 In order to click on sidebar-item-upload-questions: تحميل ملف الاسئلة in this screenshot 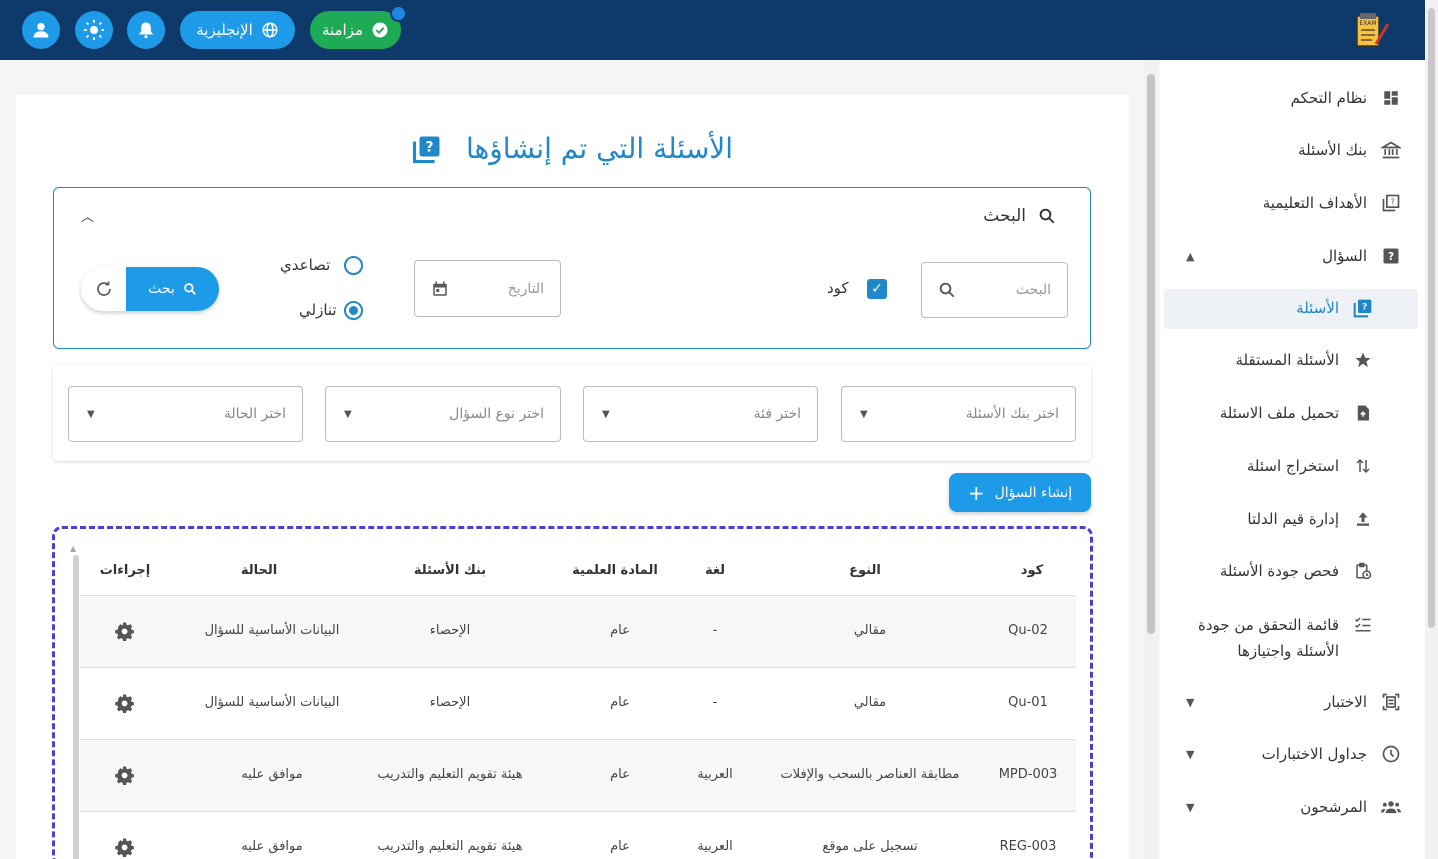, I will do `click(1276, 413)`.